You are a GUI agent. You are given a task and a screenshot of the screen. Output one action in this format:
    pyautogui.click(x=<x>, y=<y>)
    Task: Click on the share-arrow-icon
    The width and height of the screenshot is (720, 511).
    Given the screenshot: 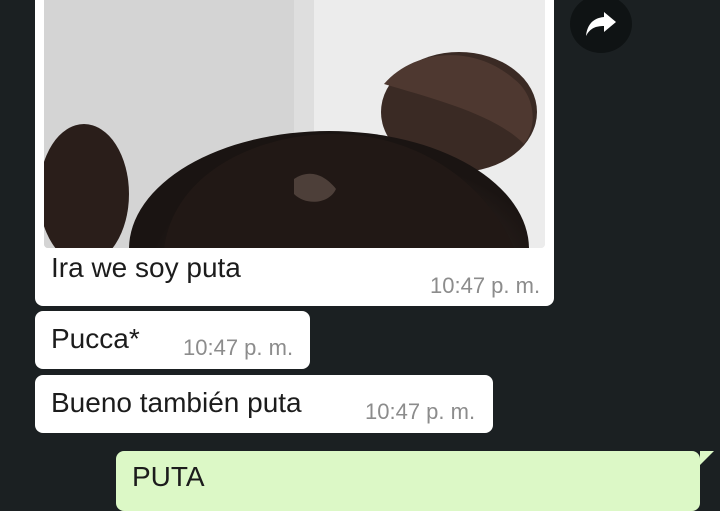 What is the action you would take?
    pyautogui.click(x=601, y=24)
    